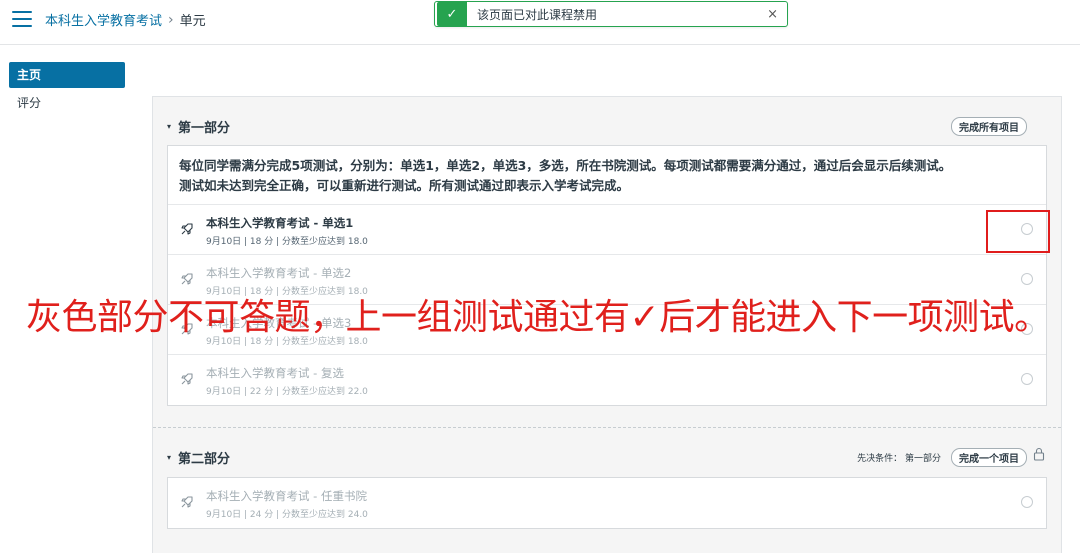 Image resolution: width=1080 pixels, height=553 pixels. Describe the element at coordinates (597, 457) in the screenshot. I see `module-header-part-2: ▾ 第二部分 先决条件： 第一部分 完成一个项目` at that location.